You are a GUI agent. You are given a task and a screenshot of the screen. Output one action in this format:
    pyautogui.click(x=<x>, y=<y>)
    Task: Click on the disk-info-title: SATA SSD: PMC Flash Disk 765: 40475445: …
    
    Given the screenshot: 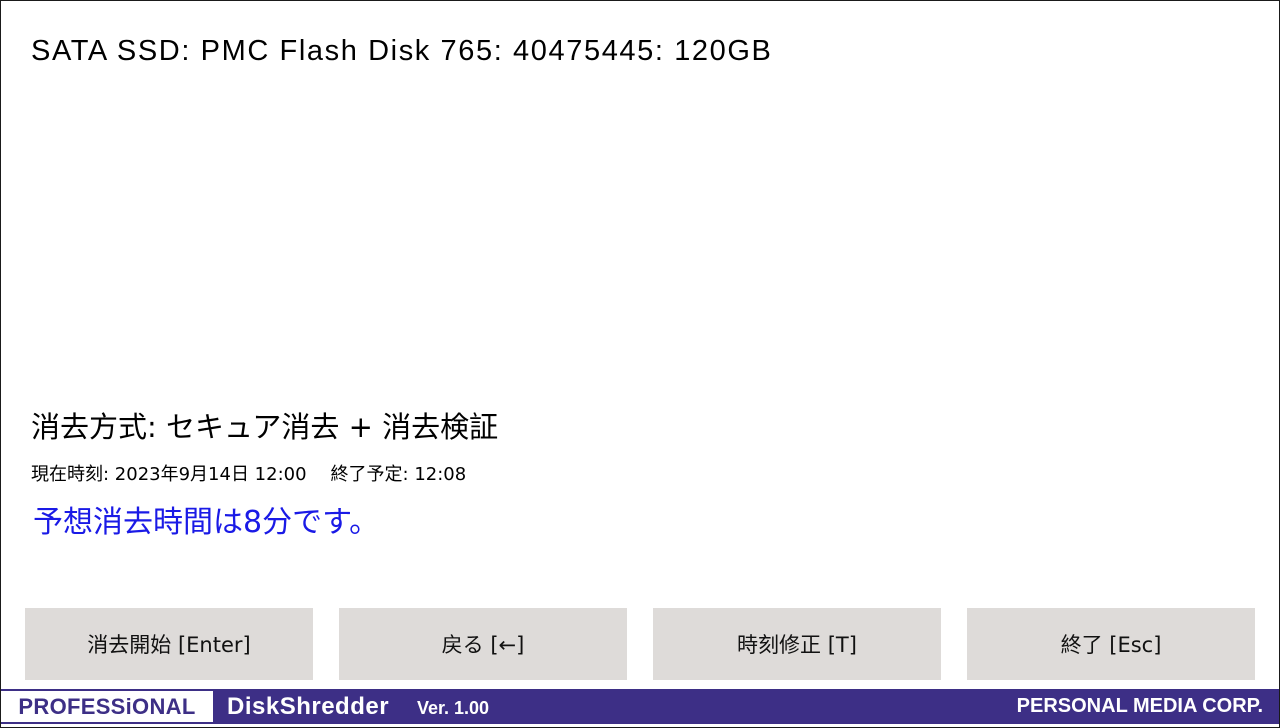 What is the action you would take?
    pyautogui.click(x=402, y=51)
    